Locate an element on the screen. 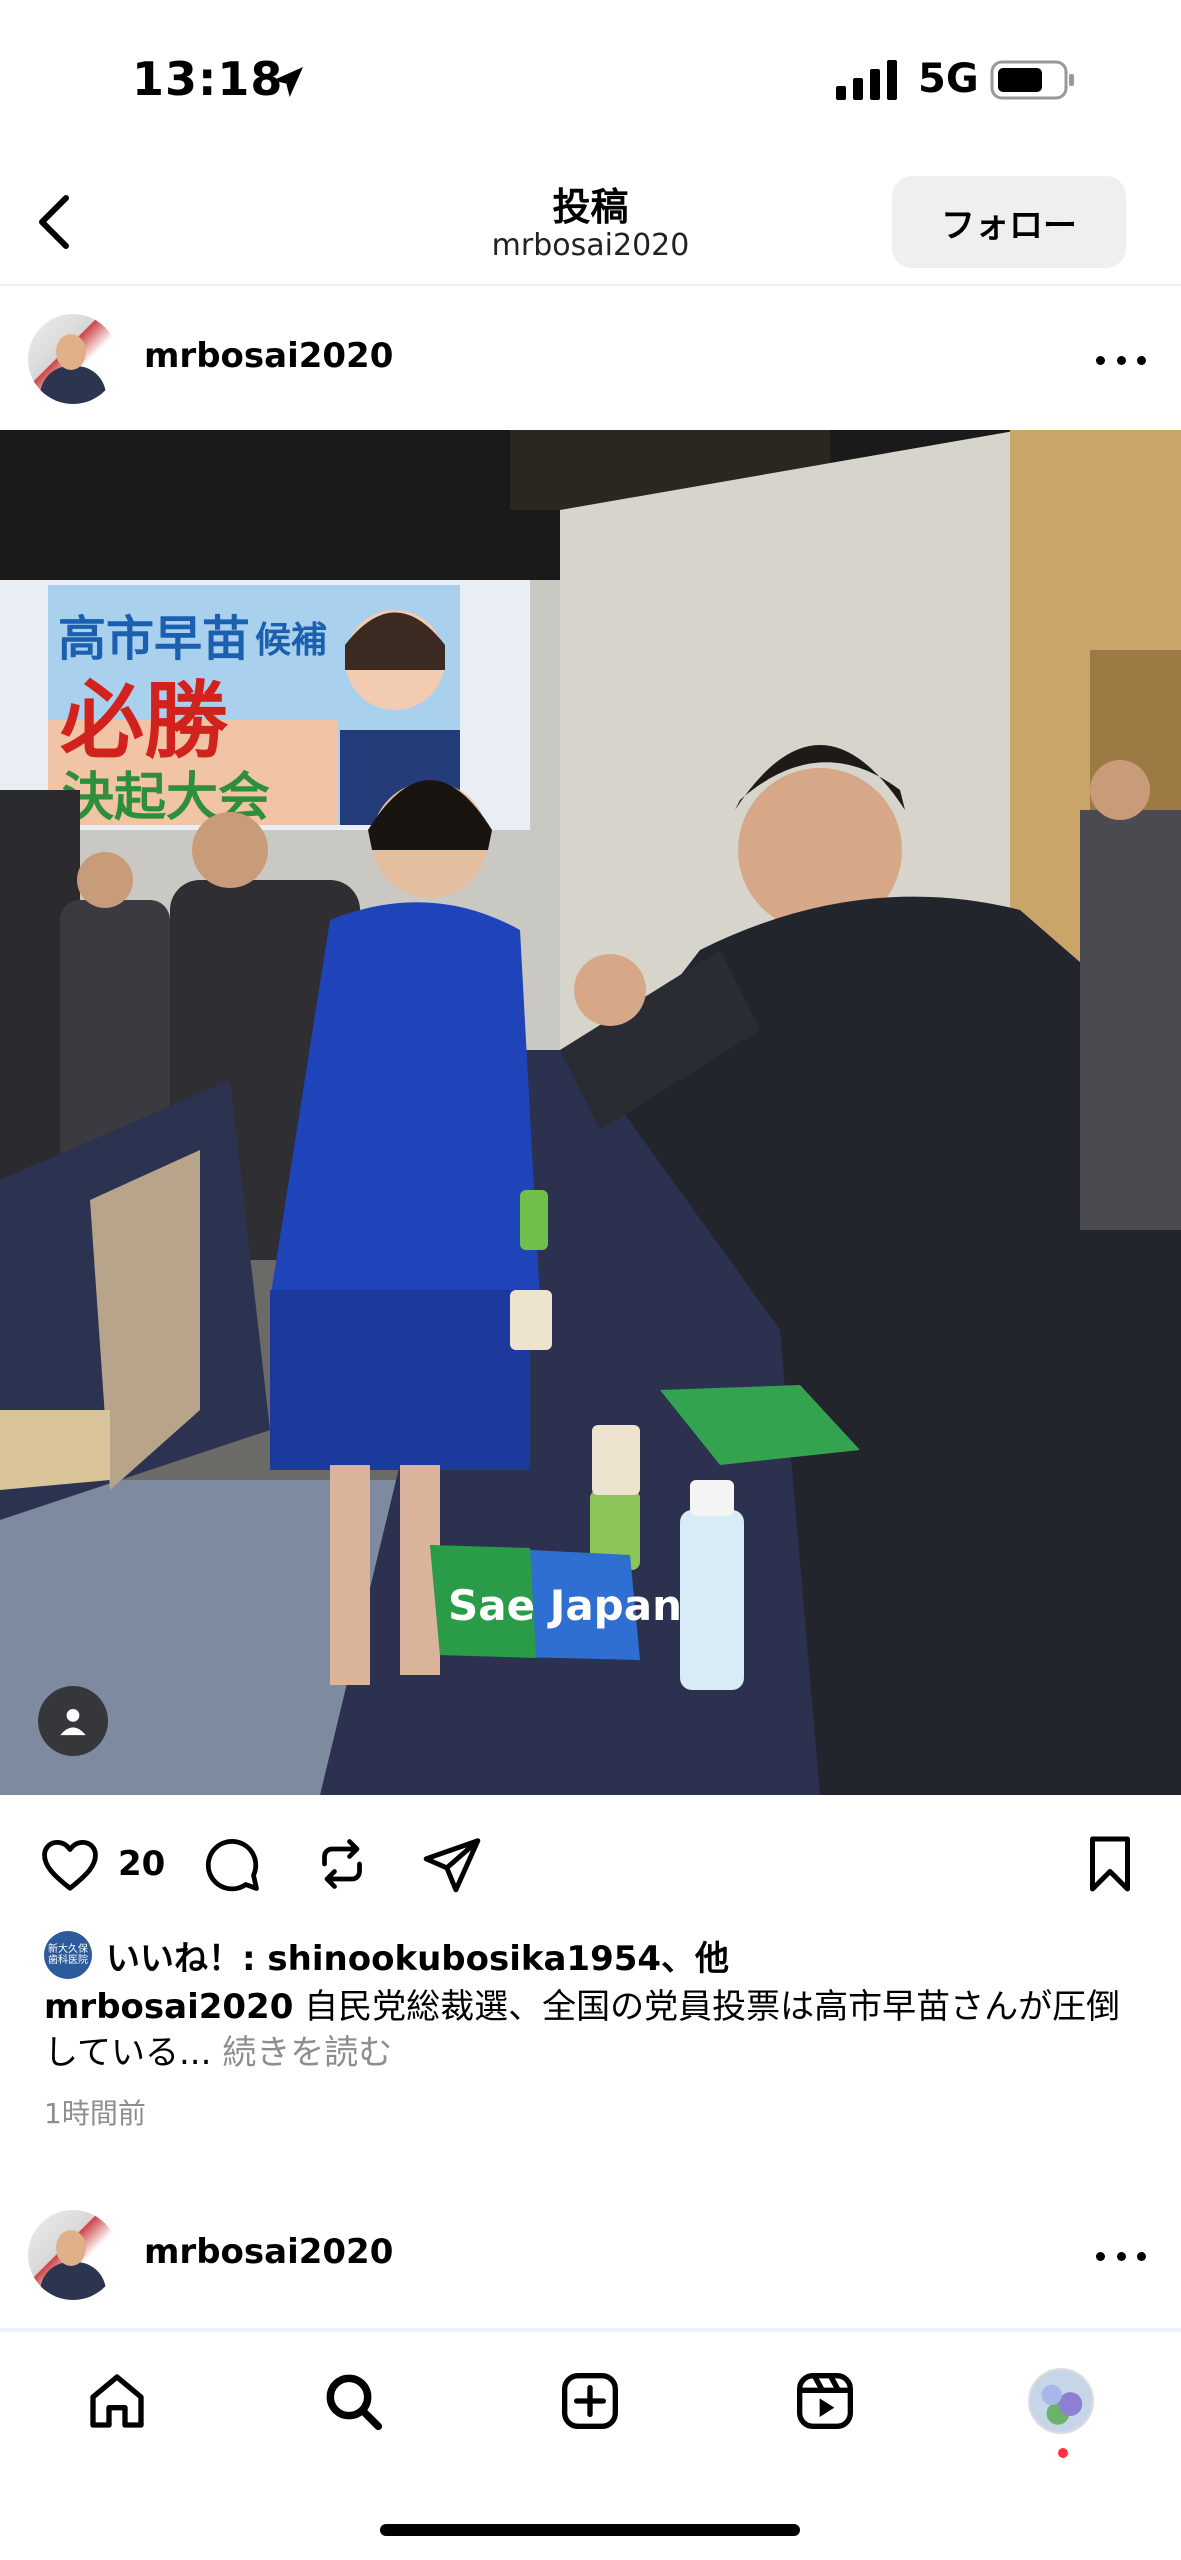  nav-reels is located at coordinates (825, 2401).